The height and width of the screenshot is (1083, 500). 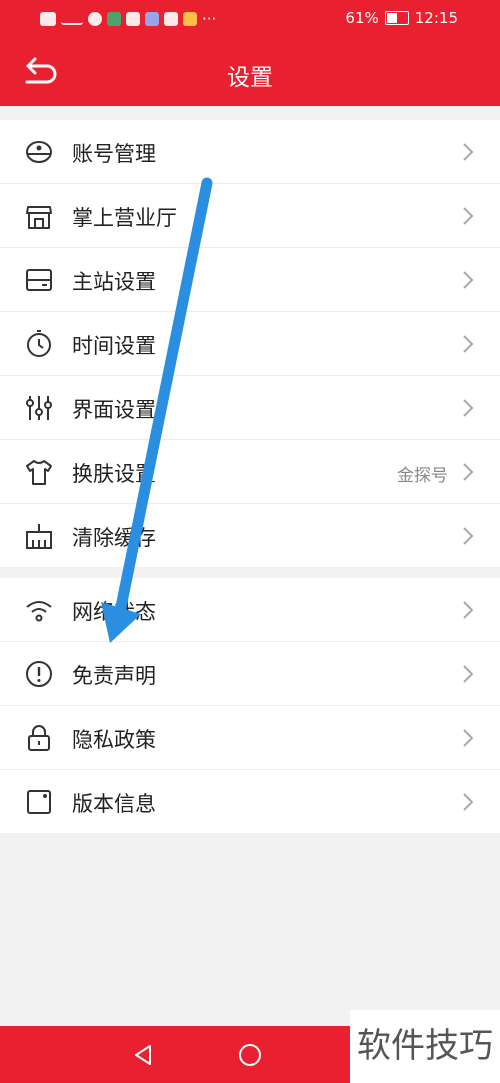 What do you see at coordinates (143, 1055) in the screenshot?
I see `nav-back-icon` at bounding box center [143, 1055].